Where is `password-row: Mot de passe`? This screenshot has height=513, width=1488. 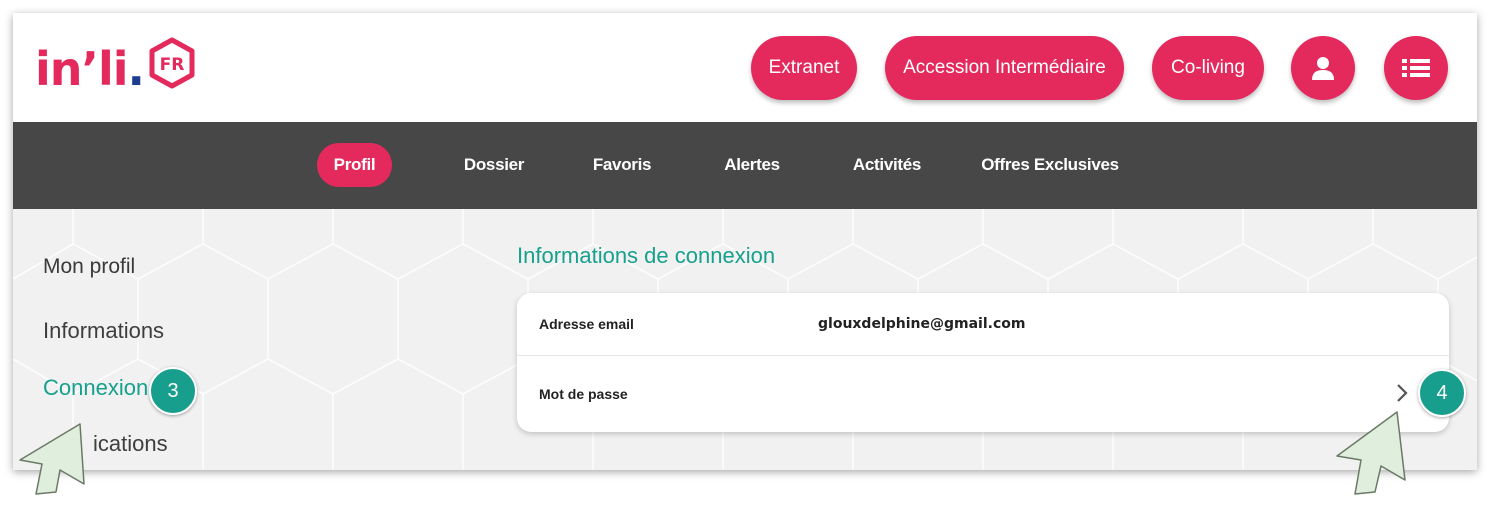 password-row: Mot de passe is located at coordinates (983, 394).